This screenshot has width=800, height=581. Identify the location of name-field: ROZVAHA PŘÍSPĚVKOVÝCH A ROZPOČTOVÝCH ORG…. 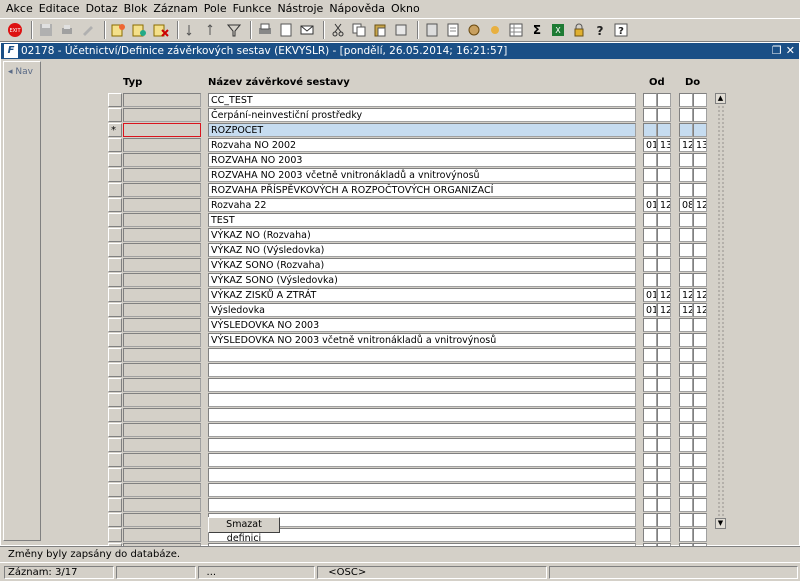
(422, 190).